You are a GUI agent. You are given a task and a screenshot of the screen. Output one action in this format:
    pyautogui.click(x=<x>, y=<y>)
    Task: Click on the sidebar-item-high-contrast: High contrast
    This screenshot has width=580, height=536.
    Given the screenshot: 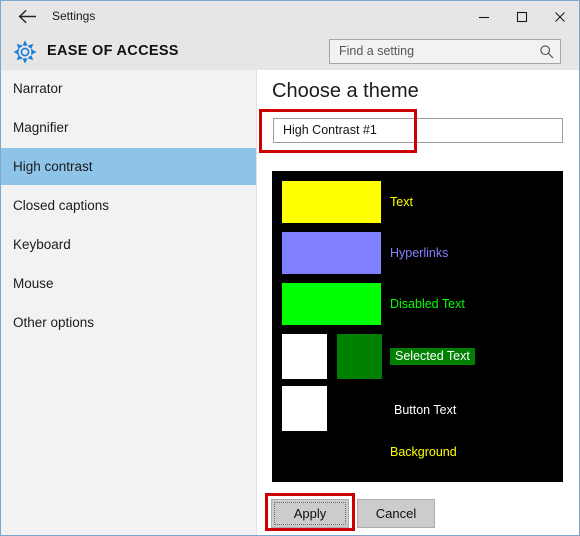 What is the action you would take?
    pyautogui.click(x=128, y=166)
    